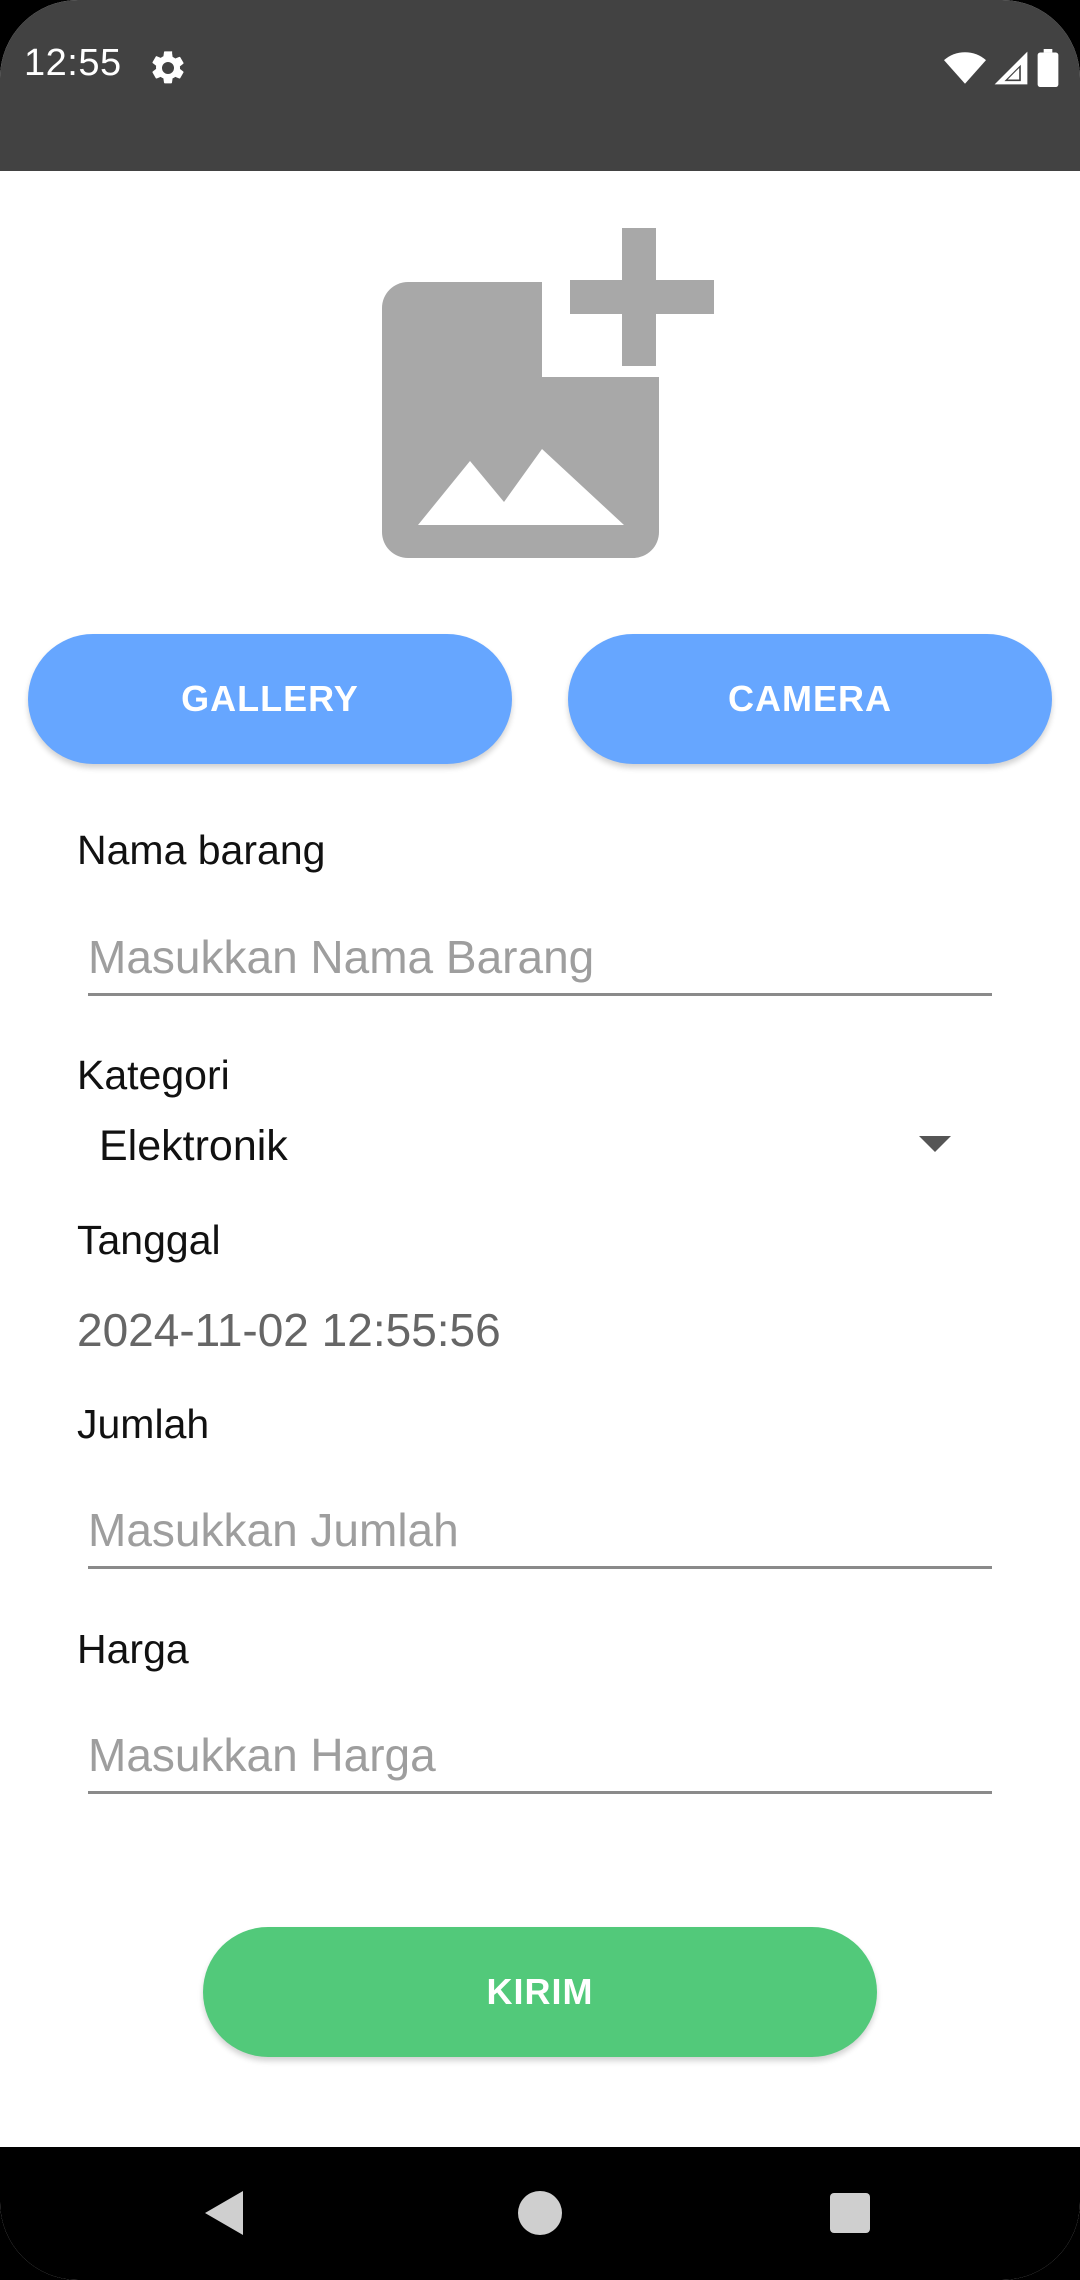 This screenshot has width=1080, height=2280. I want to click on back-icon, so click(224, 2213).